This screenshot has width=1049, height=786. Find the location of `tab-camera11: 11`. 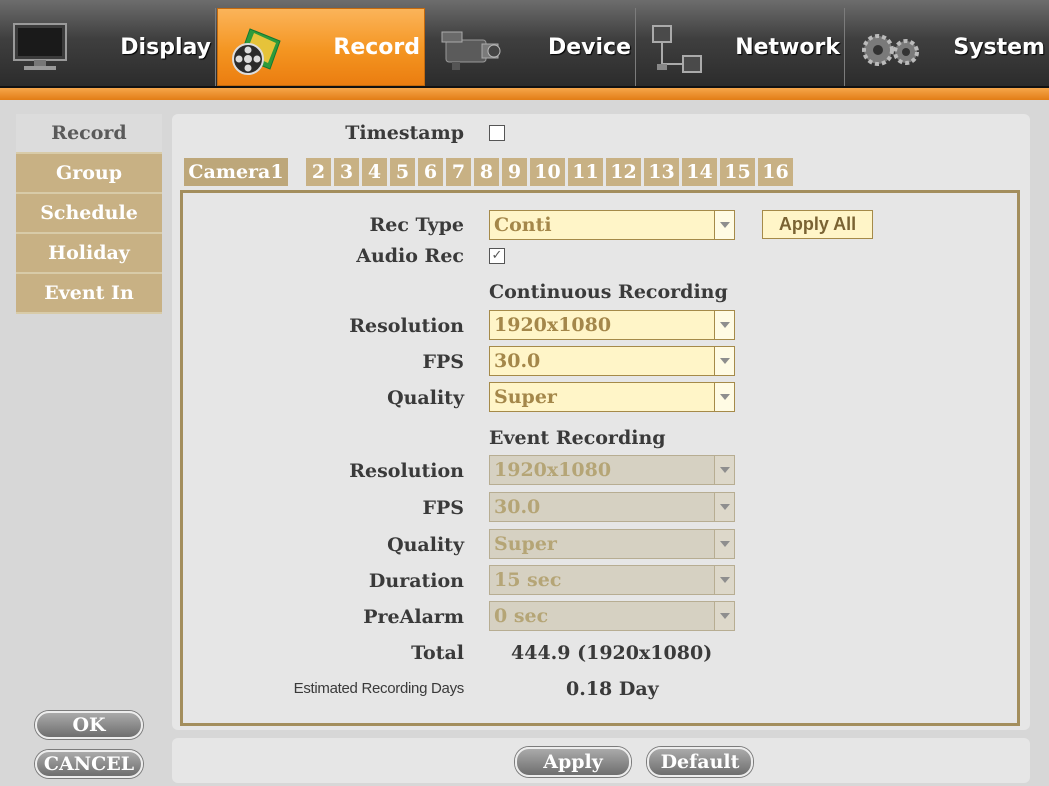

tab-camera11: 11 is located at coordinates (585, 172).